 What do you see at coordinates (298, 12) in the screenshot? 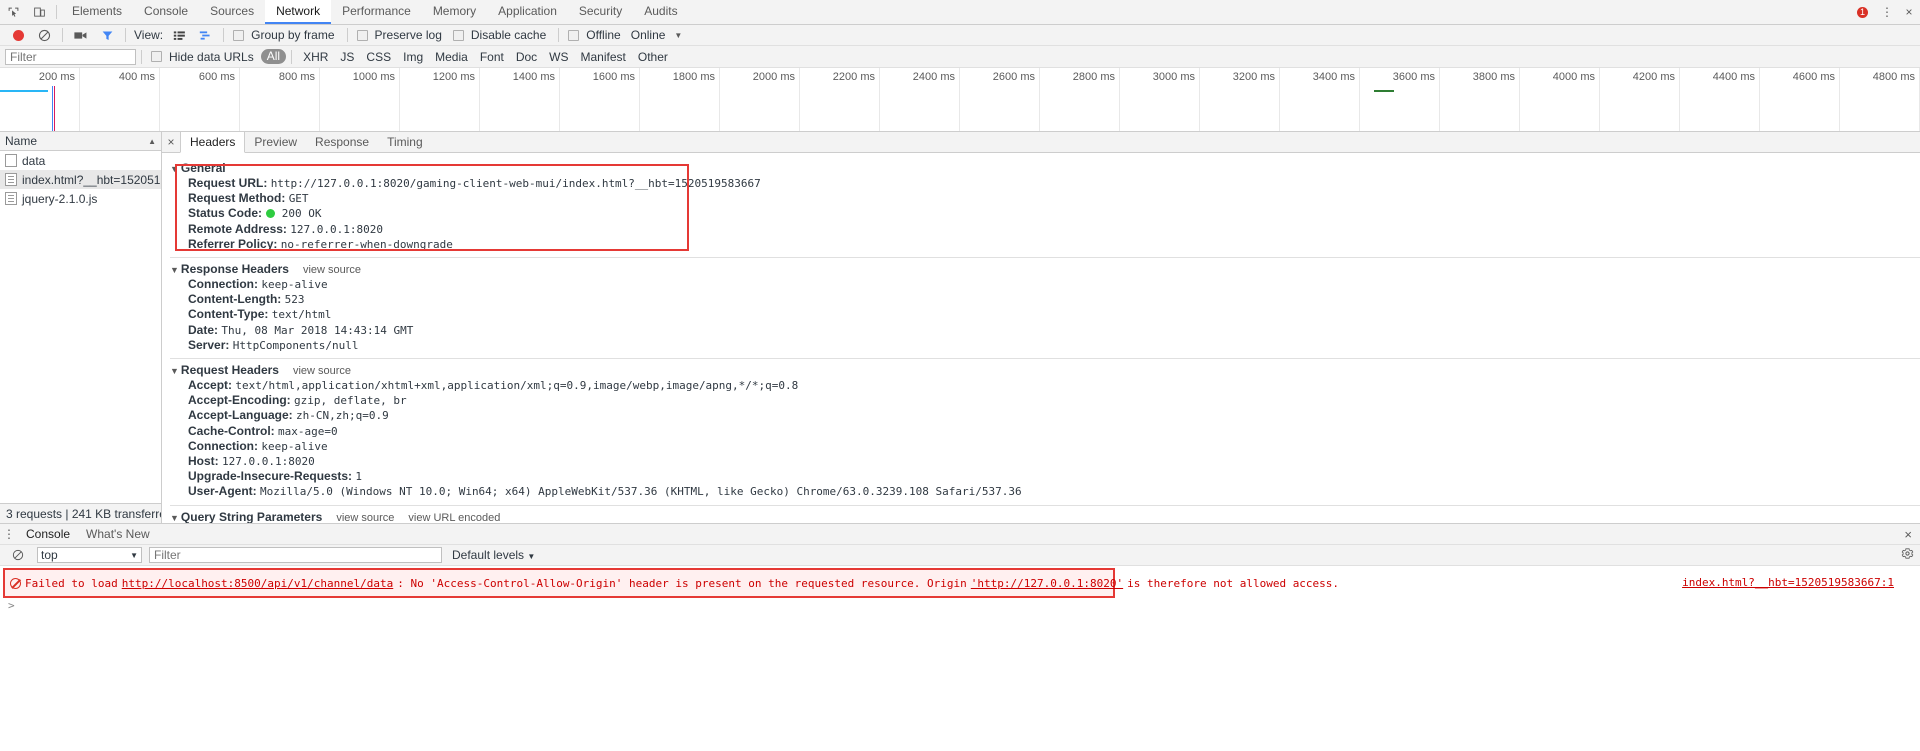
I see `tab-network: Network` at bounding box center [298, 12].